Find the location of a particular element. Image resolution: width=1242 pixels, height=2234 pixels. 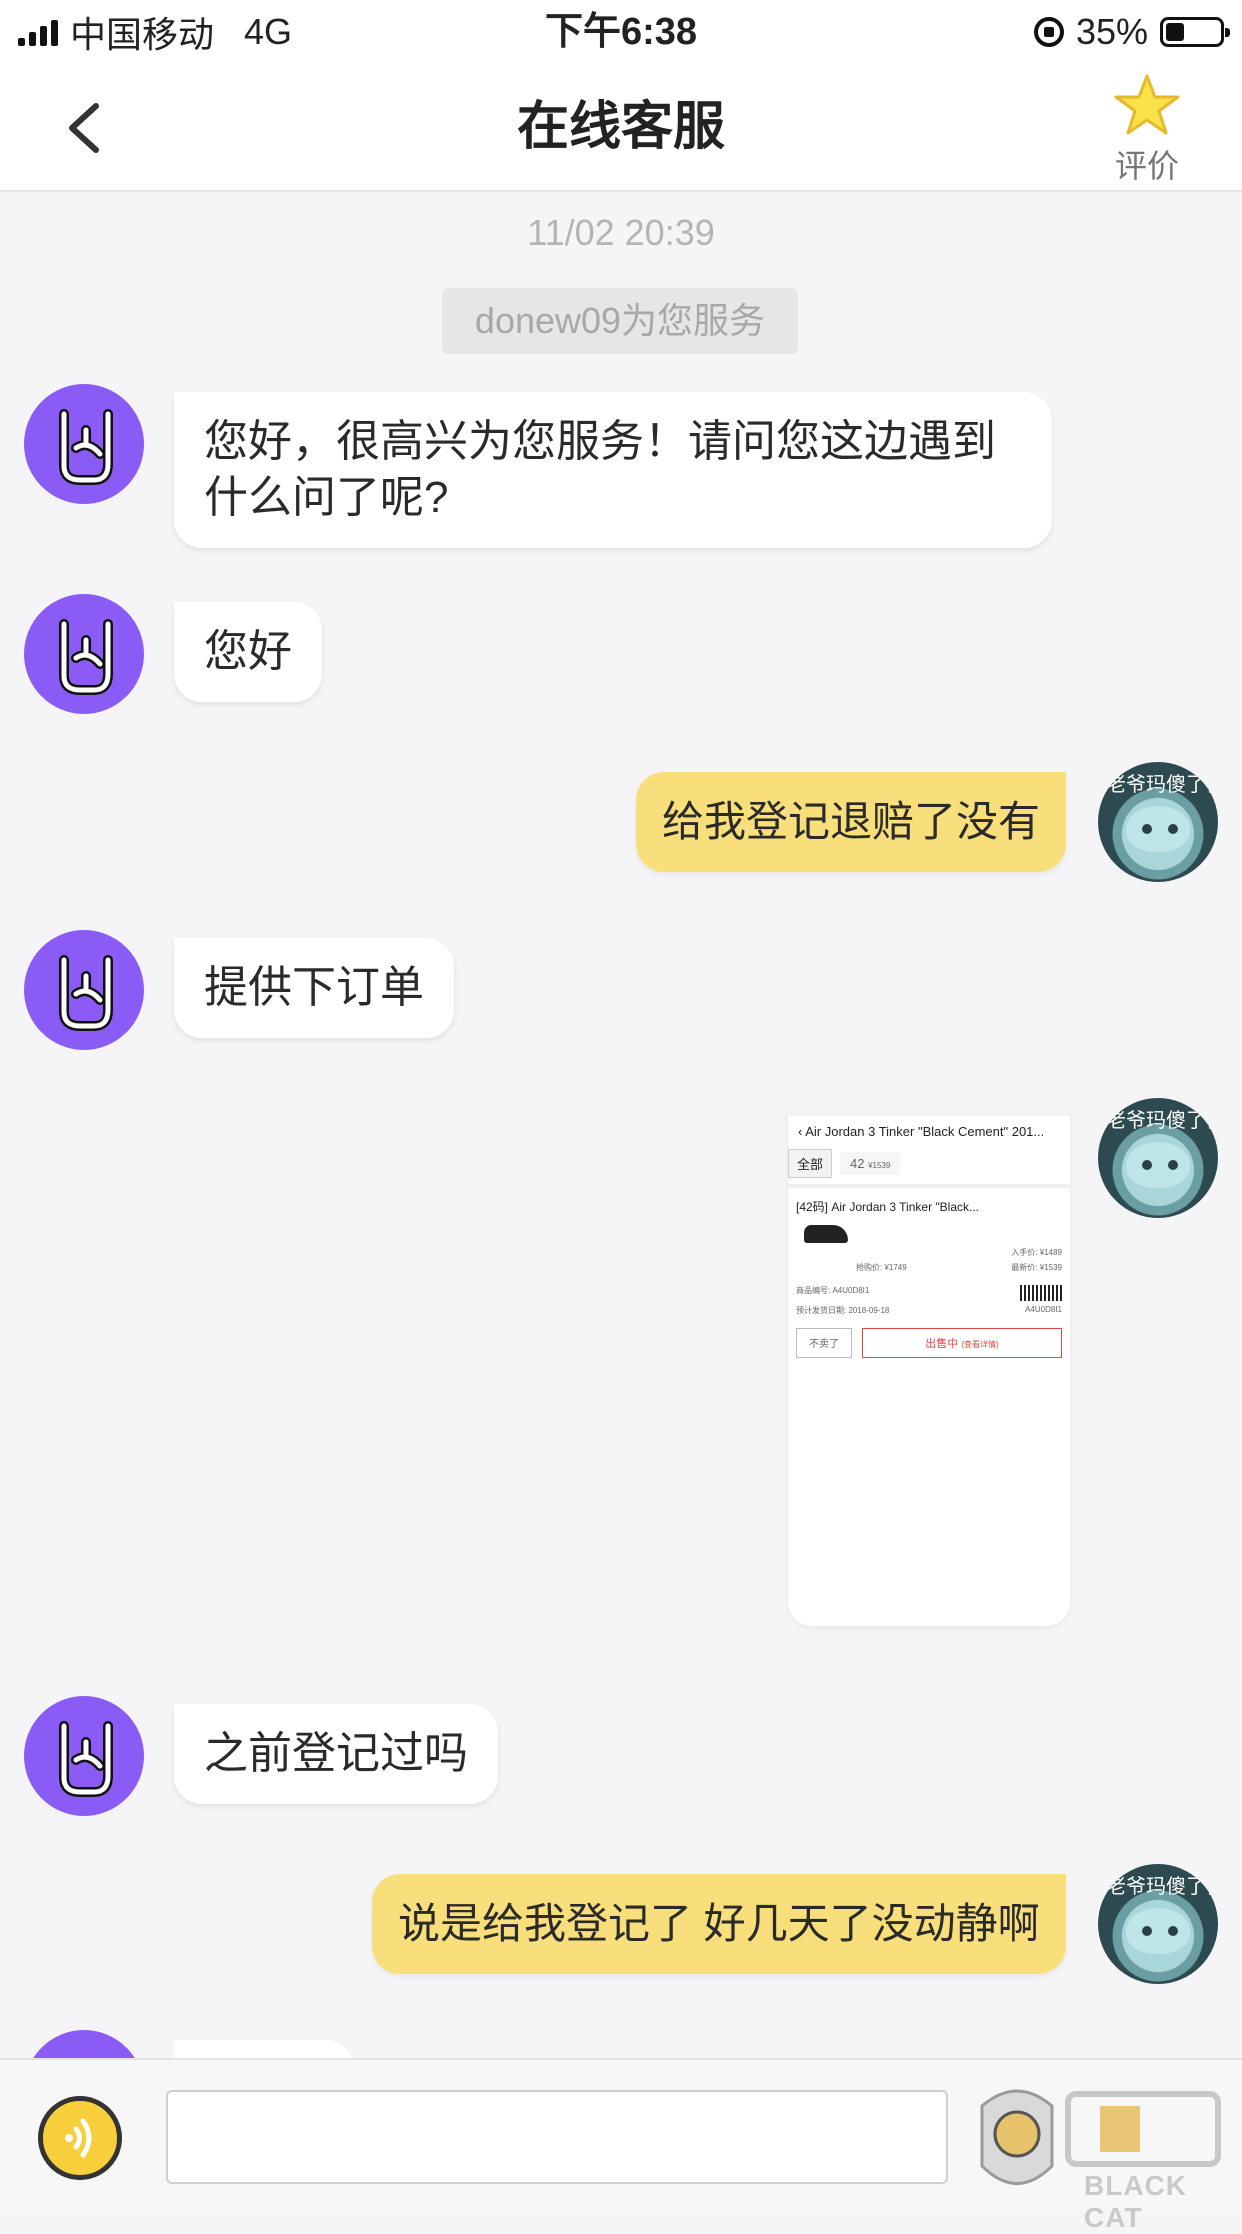

shot-unsell-button: 不卖了 is located at coordinates (824, 1343).